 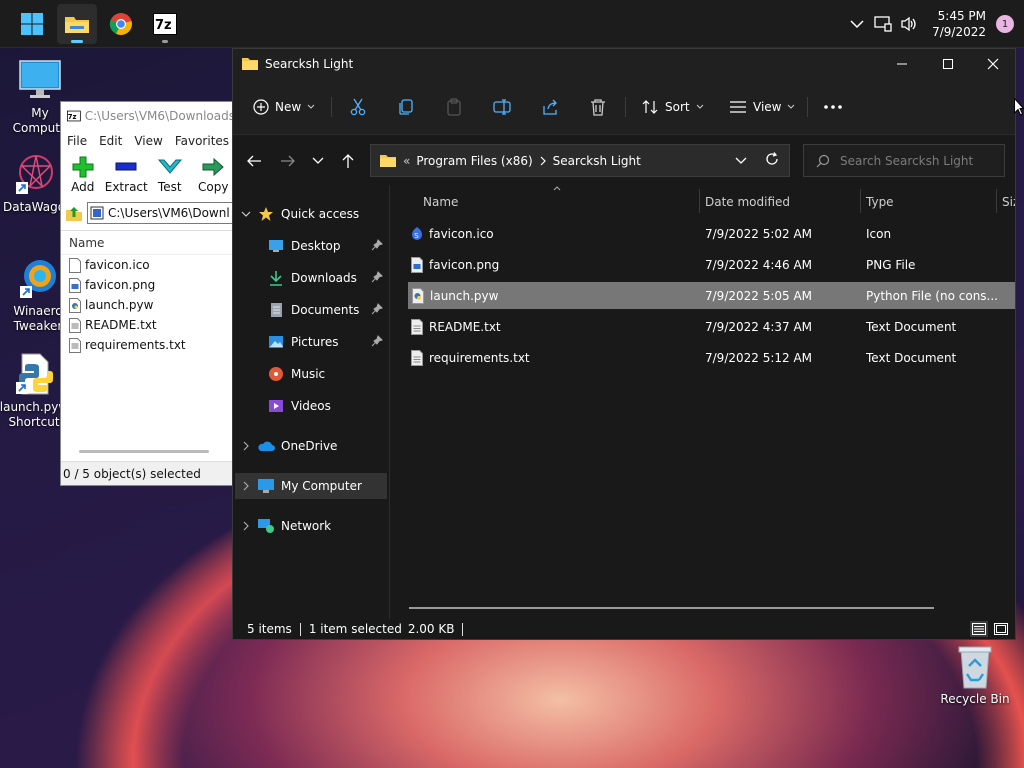 I want to click on view-button: View, so click(x=762, y=107).